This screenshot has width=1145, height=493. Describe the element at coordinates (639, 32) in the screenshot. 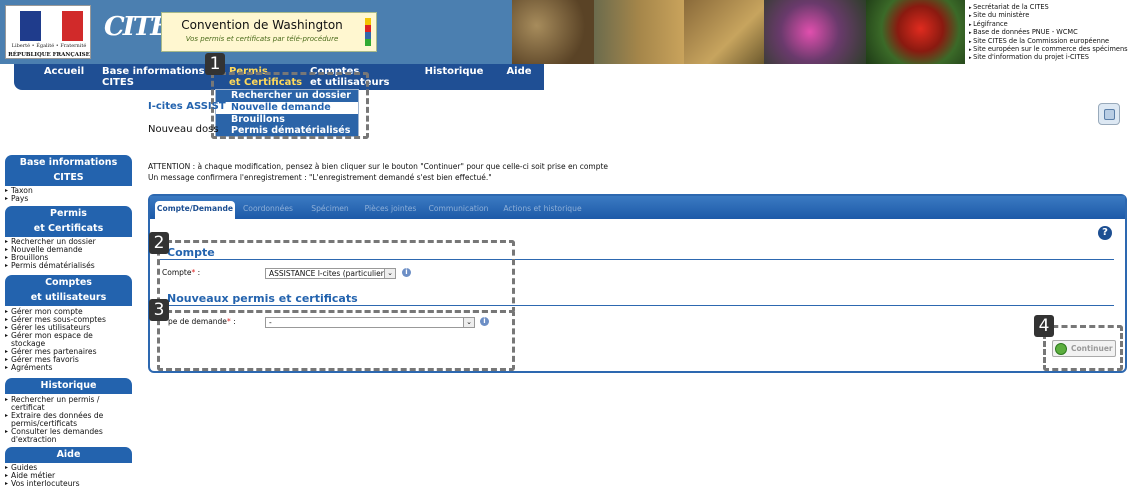

I see `lion-photo` at that location.